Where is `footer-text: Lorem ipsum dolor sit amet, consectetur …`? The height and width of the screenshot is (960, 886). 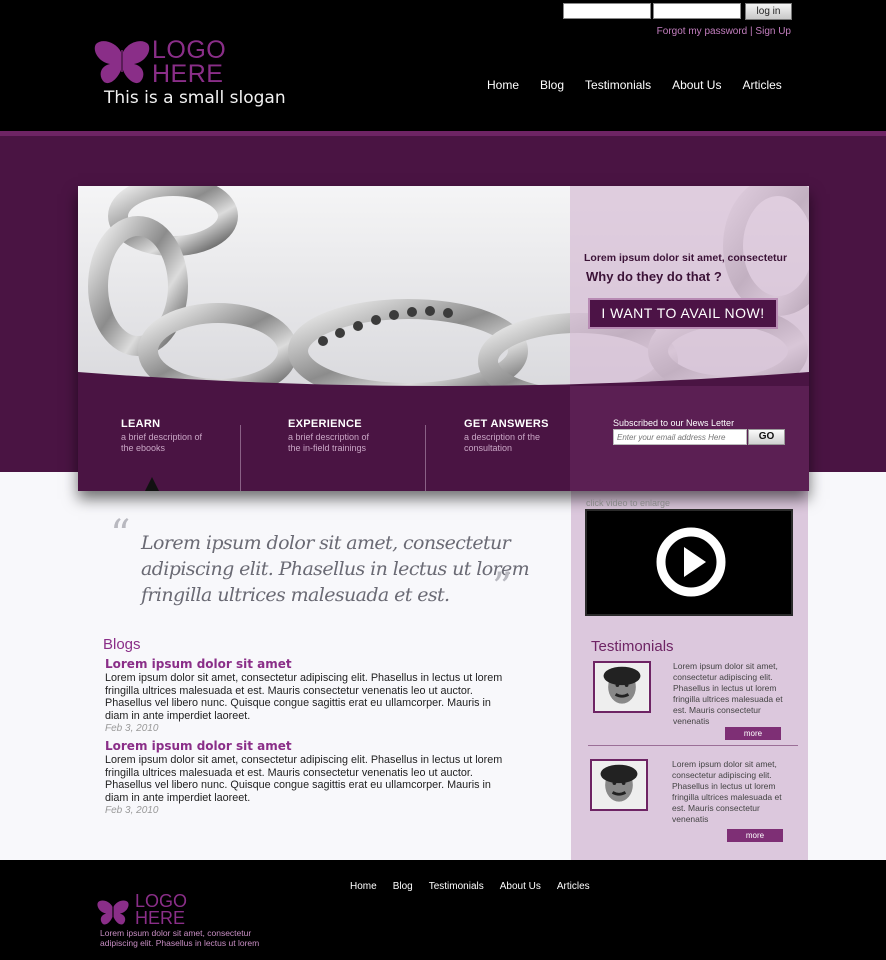
footer-text: Lorem ipsum dolor sit amet, consectetur … is located at coordinates (180, 938).